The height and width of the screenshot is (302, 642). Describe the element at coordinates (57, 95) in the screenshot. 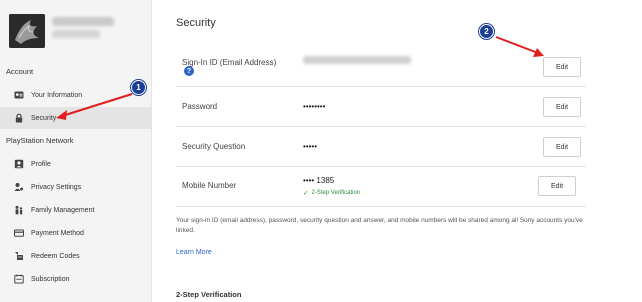

I see `sidebar-item-label: Your Information` at that location.